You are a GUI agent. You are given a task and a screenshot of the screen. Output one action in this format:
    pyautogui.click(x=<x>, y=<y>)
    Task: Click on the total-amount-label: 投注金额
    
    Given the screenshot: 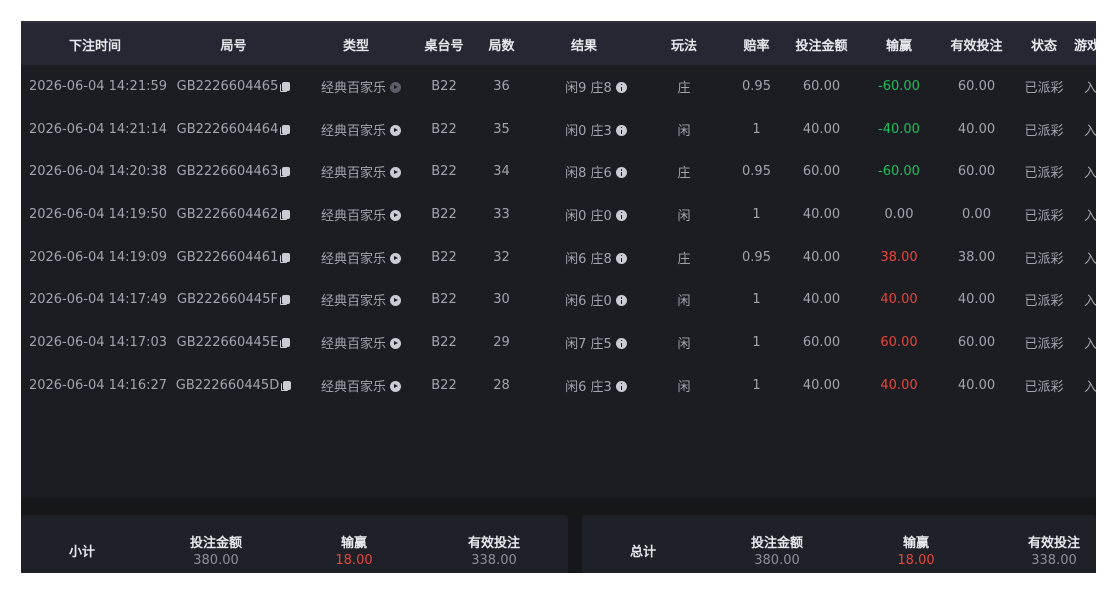 What is the action you would take?
    pyautogui.click(x=776, y=543)
    